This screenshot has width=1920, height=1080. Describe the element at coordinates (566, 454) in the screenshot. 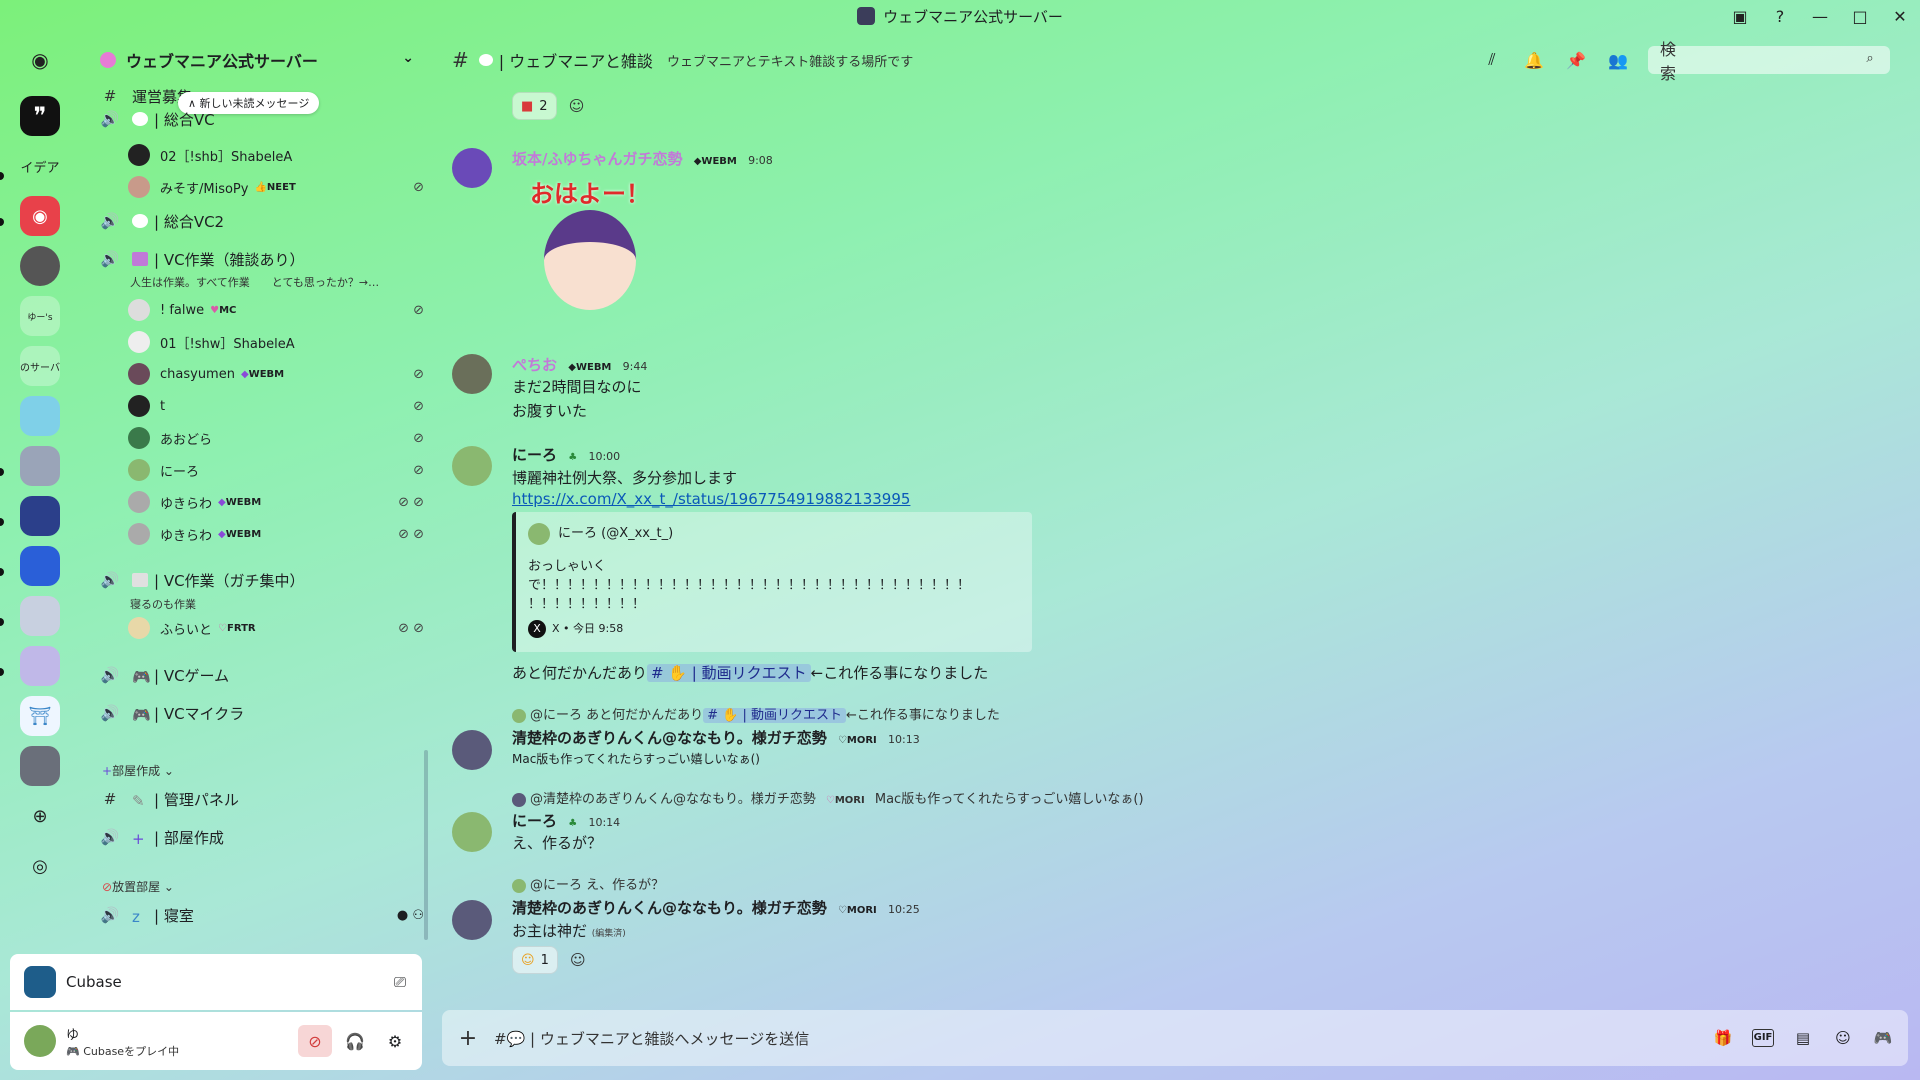

I see `message-author: にーろ ♣ 10:00` at that location.